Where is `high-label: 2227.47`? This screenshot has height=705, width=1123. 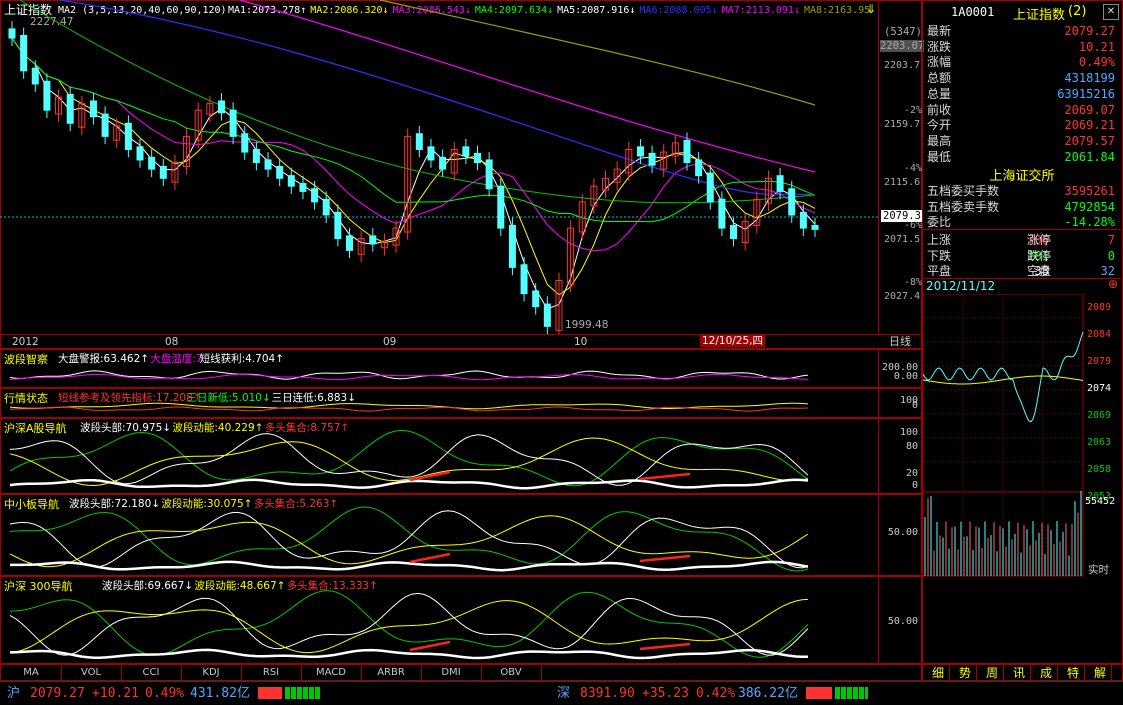 high-label: 2227.47 is located at coordinates (52, 22).